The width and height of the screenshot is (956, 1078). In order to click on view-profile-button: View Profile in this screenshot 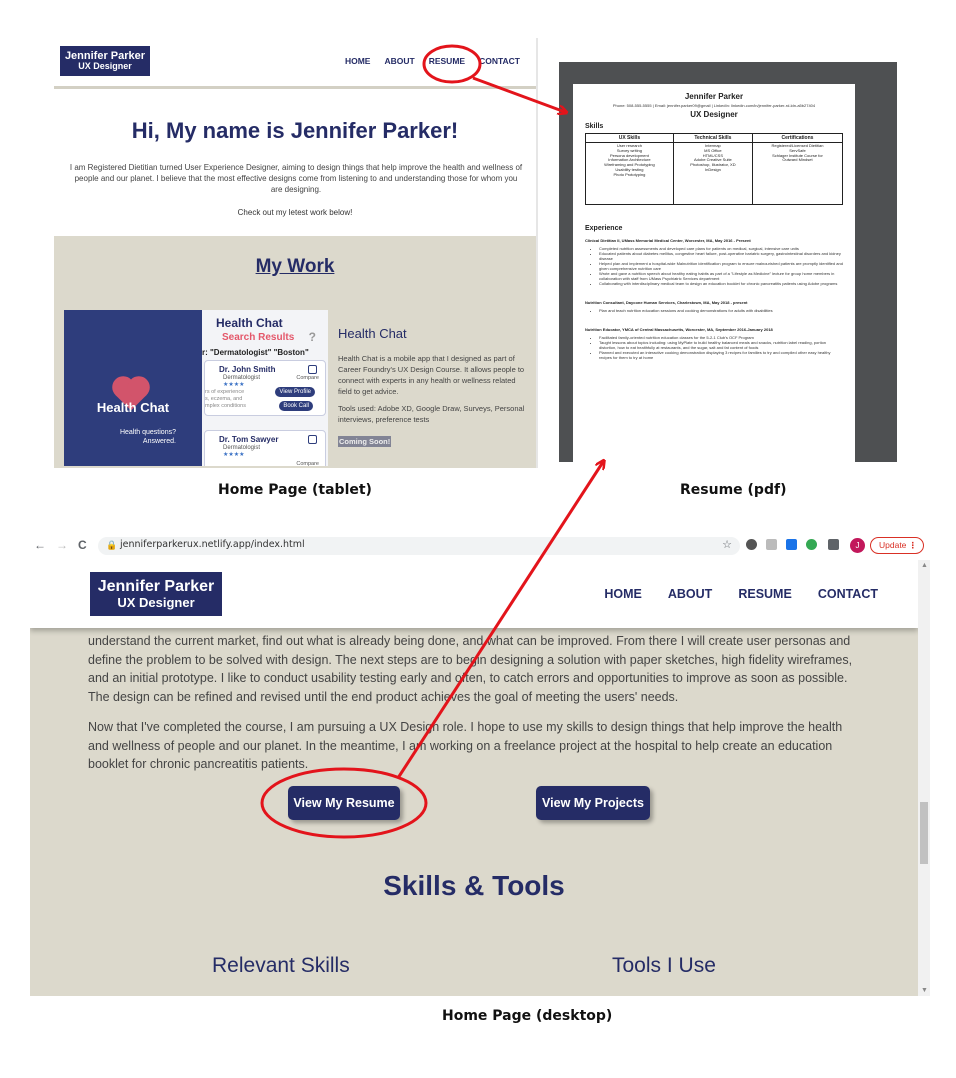, I will do `click(295, 392)`.